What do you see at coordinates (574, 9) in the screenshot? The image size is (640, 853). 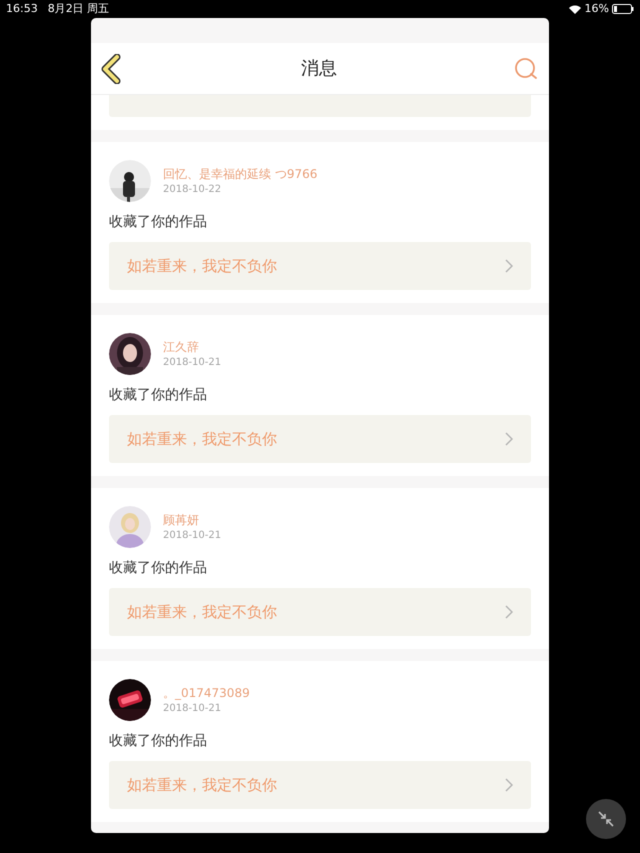 I see `wifi-icon` at bounding box center [574, 9].